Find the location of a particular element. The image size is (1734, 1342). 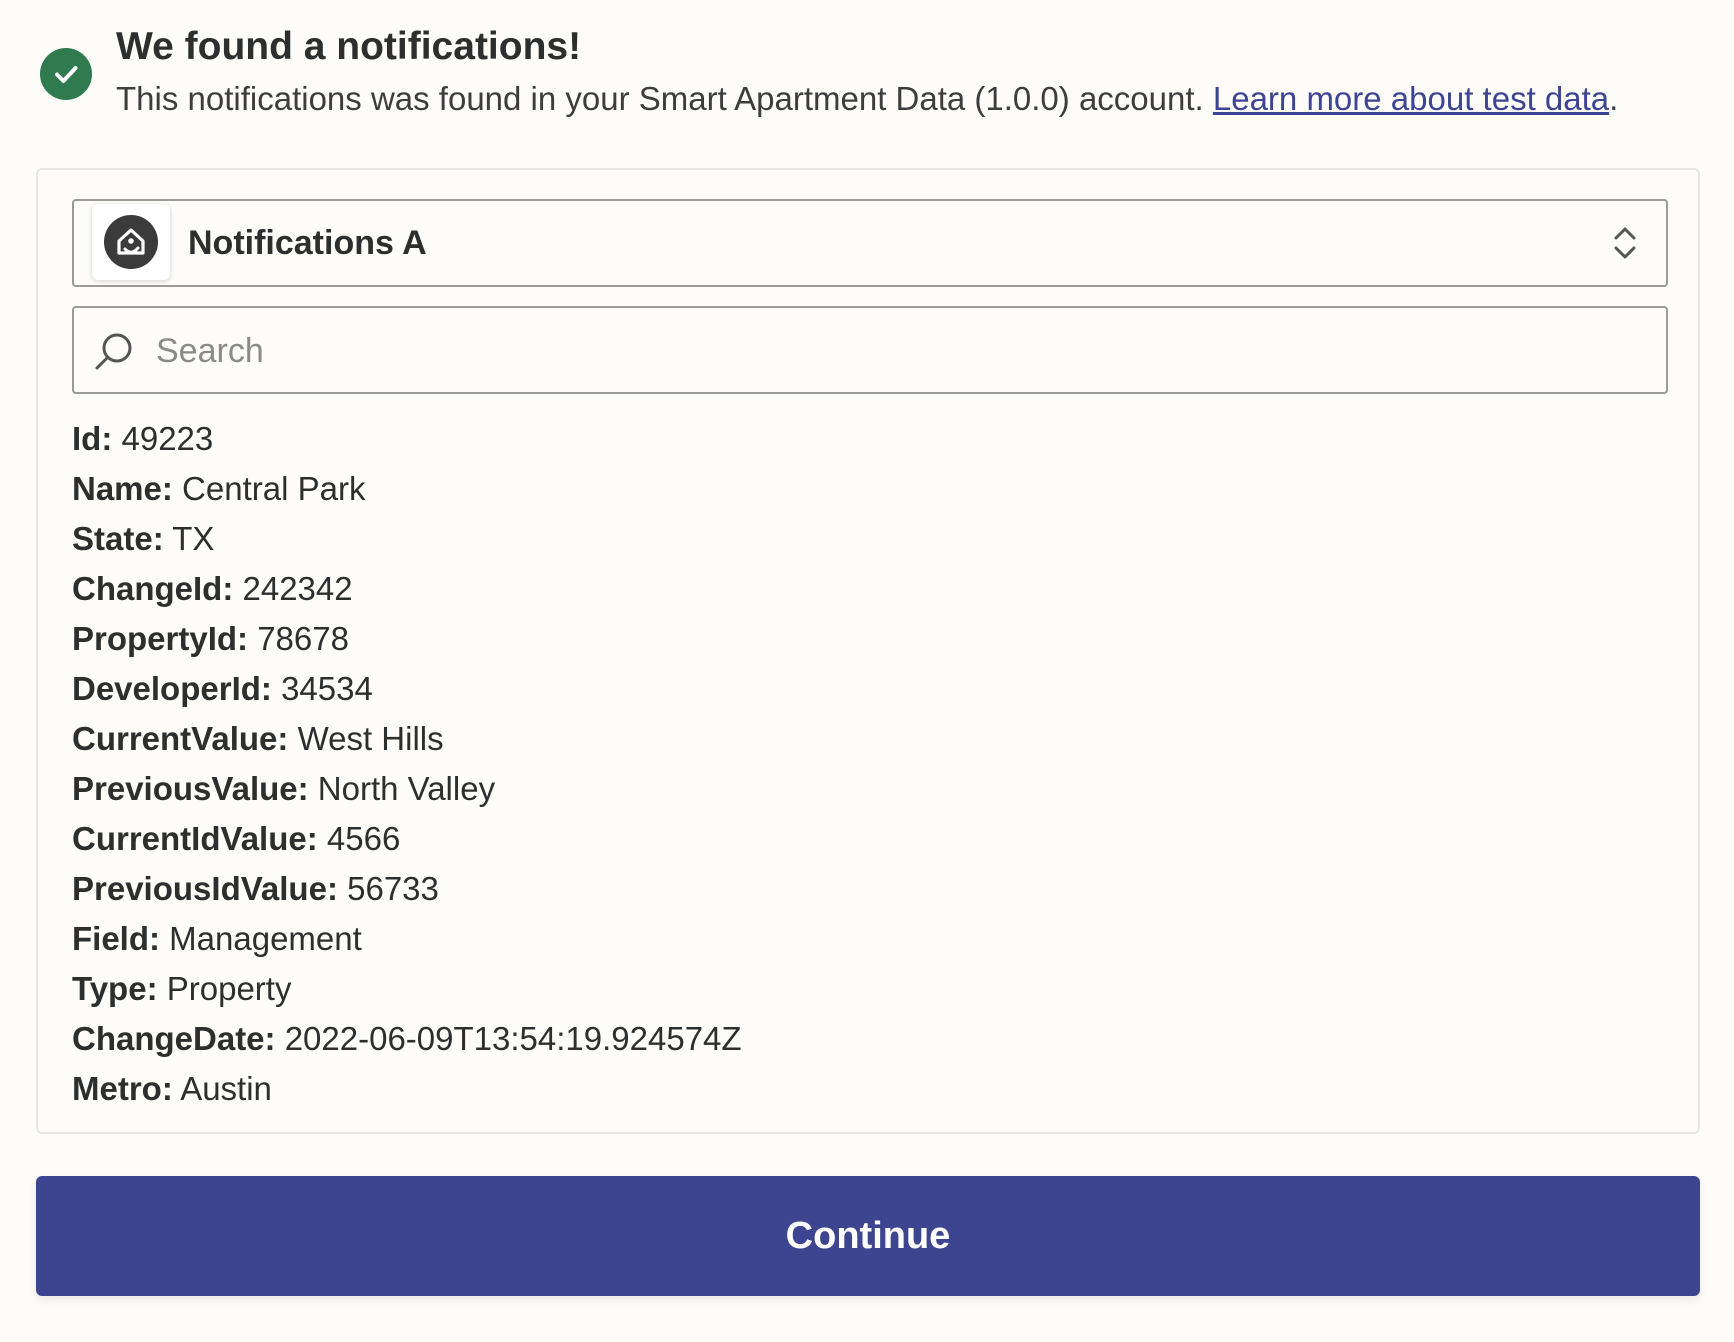

field-row: Type: Property is located at coordinates (407, 989).